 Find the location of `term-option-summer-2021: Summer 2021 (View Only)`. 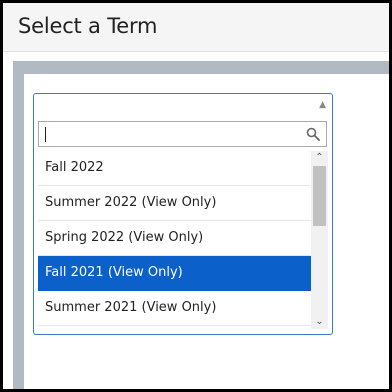

term-option-summer-2021: Summer 2021 (View Only) is located at coordinates (174, 308).